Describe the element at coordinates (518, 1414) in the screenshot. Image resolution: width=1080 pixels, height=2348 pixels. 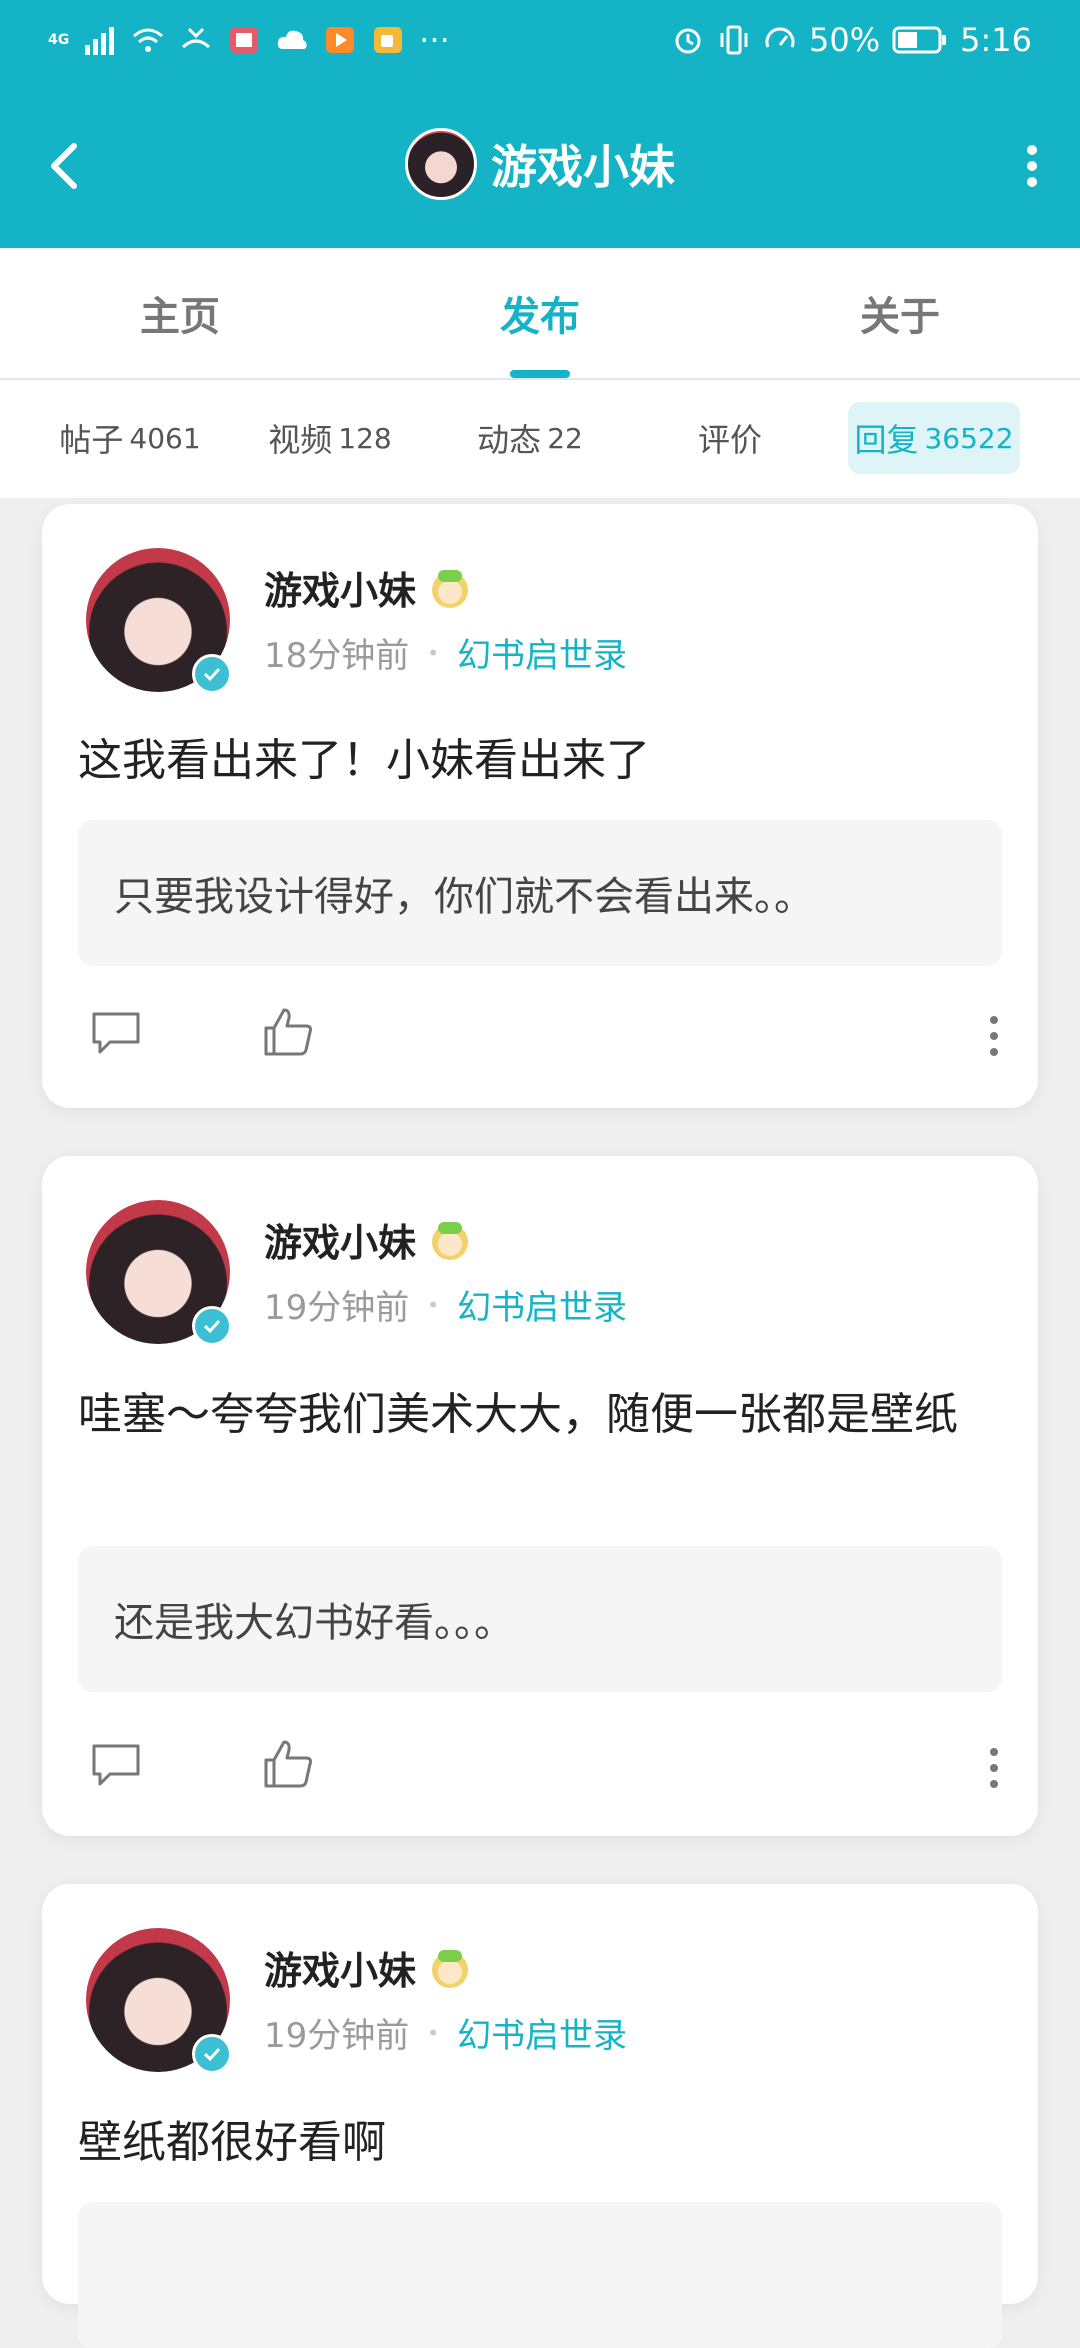
I see `reply-text: 哇塞～夸夸我们美术大大，随便一张都是壁纸` at that location.